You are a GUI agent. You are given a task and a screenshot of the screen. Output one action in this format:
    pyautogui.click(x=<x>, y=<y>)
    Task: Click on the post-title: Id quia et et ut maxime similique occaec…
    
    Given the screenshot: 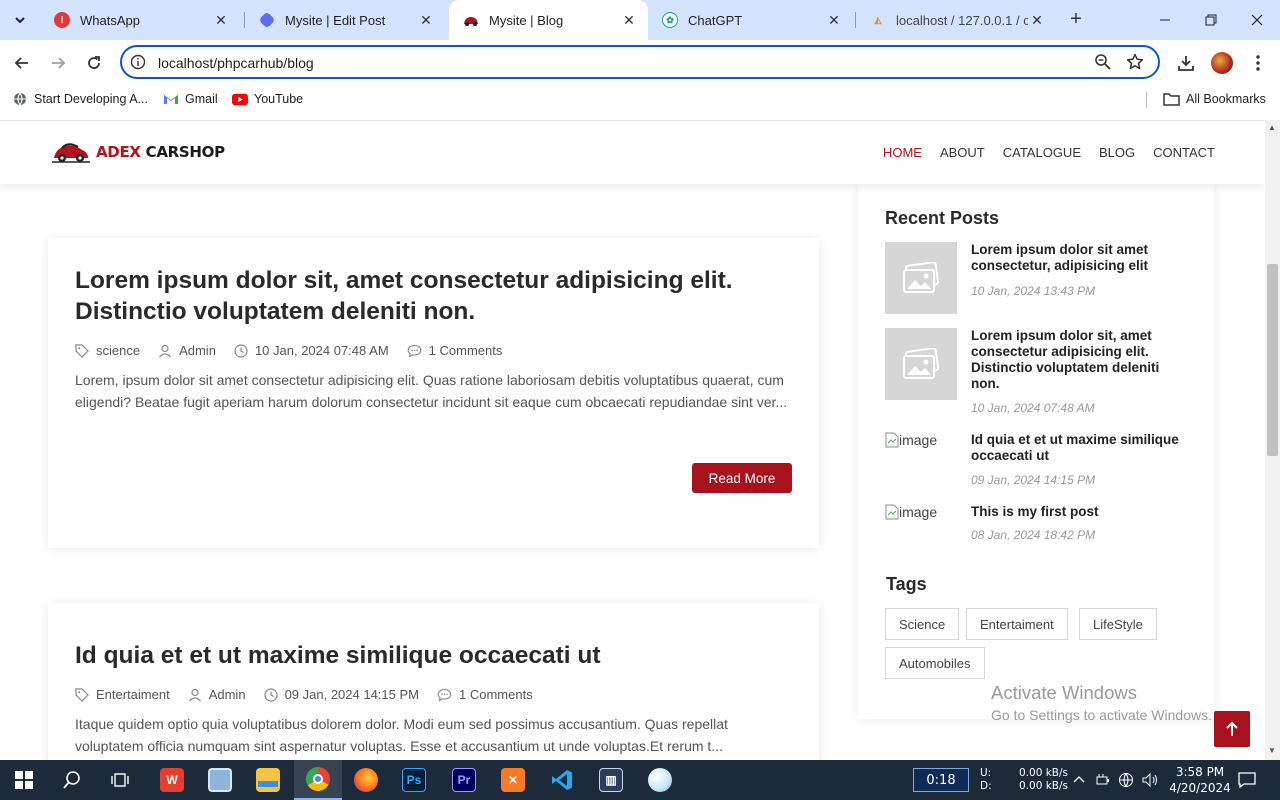 What is the action you would take?
    pyautogui.click(x=433, y=655)
    